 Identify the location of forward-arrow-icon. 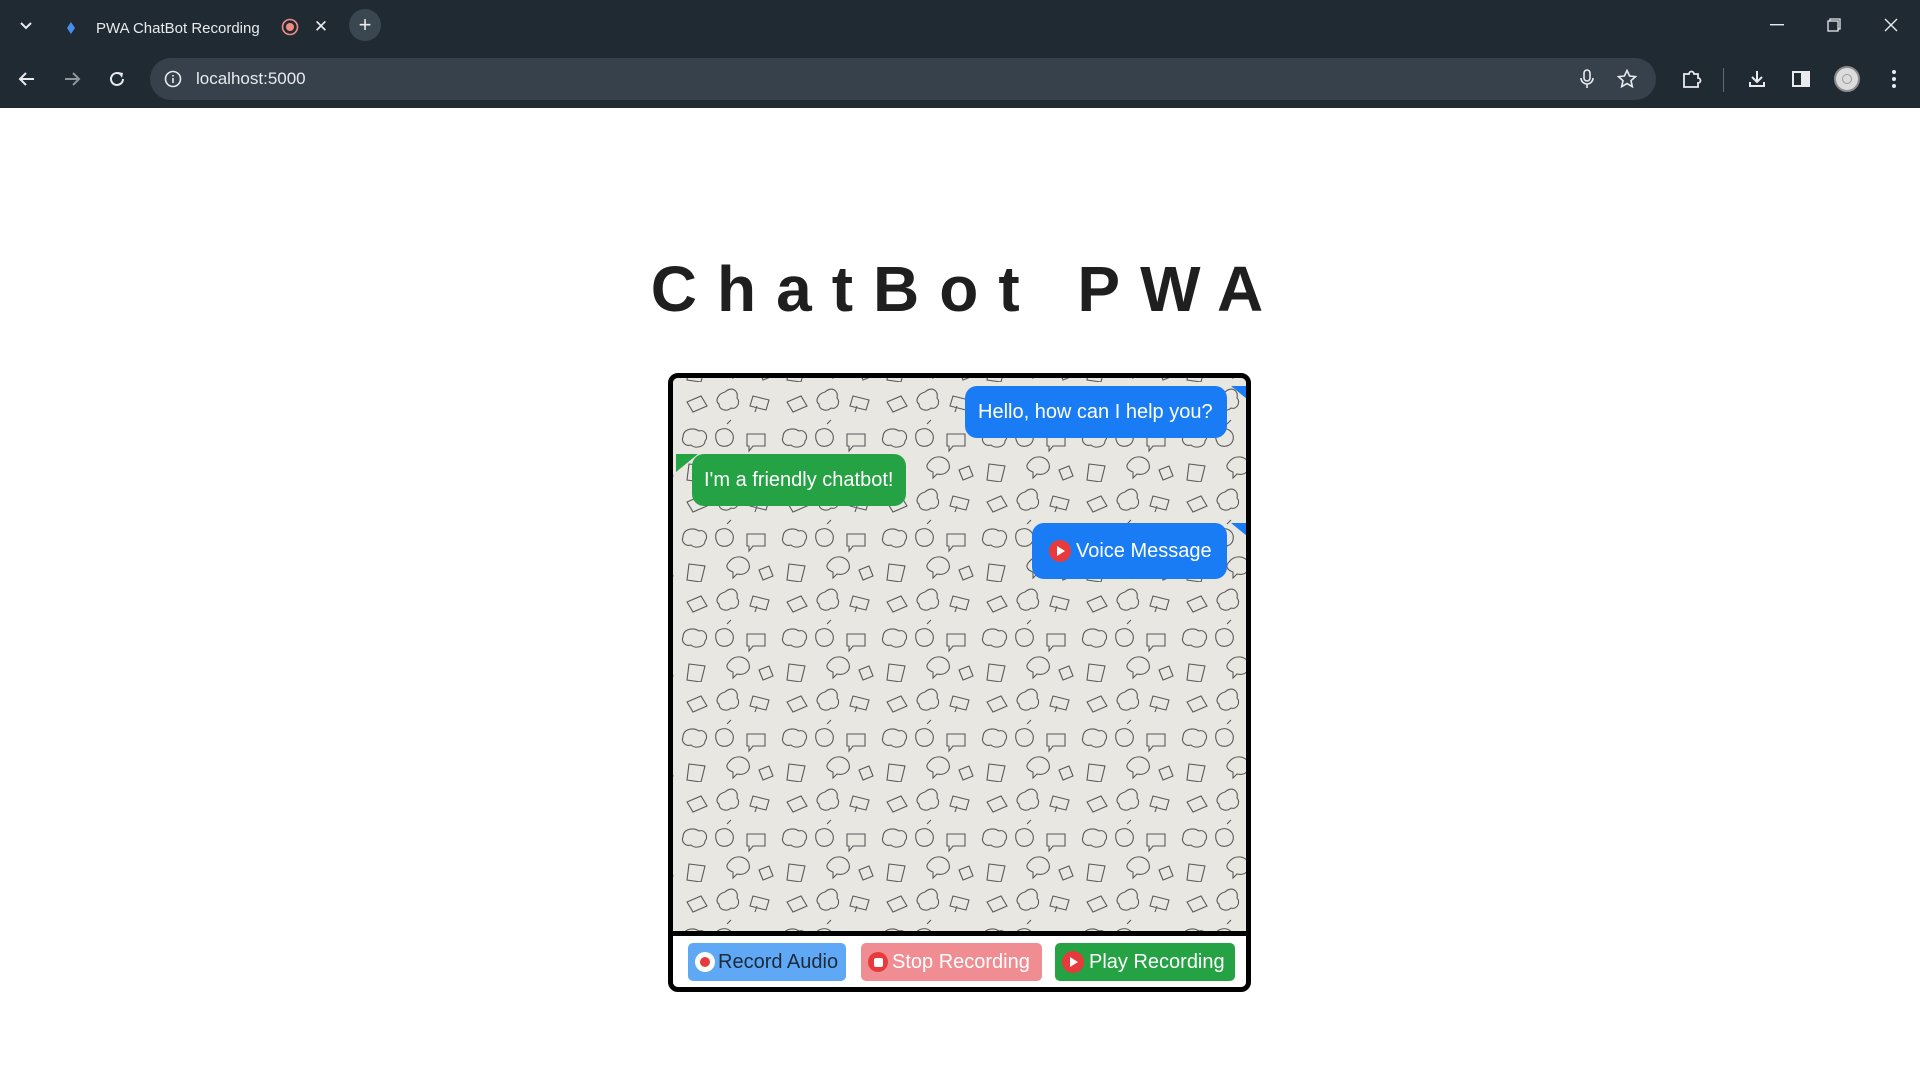
(72, 79).